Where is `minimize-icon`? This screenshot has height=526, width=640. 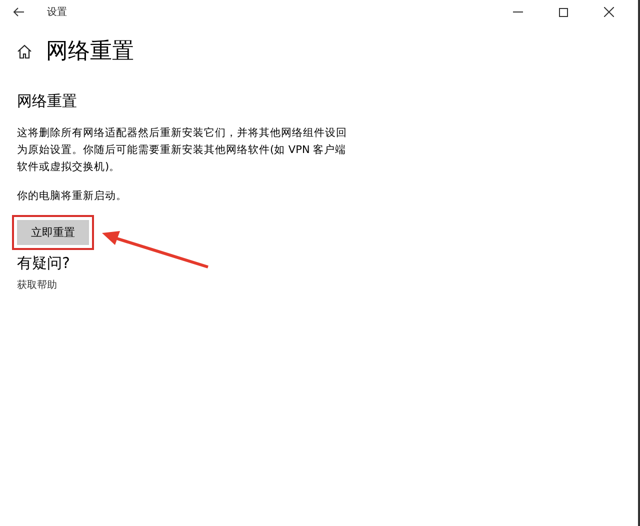
minimize-icon is located at coordinates (518, 12).